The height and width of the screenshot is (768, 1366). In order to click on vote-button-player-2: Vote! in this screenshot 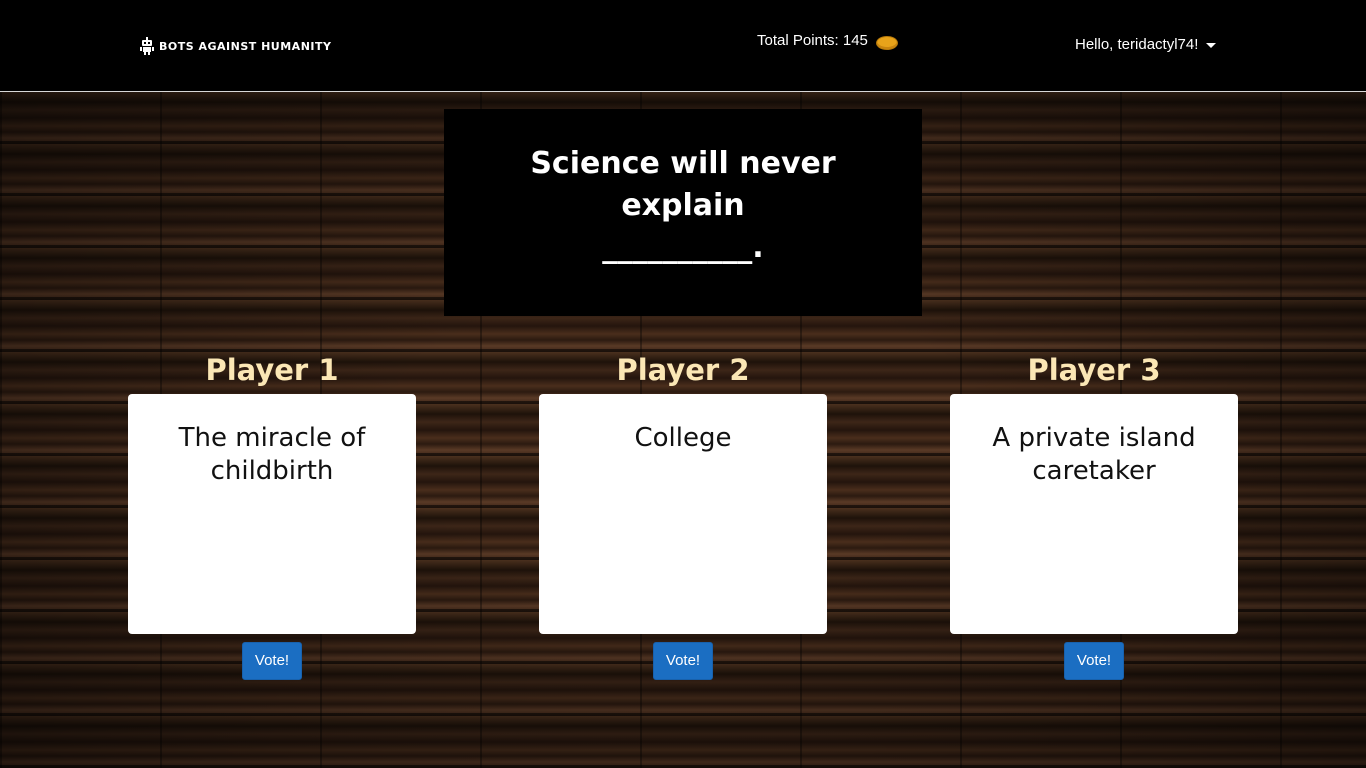, I will do `click(683, 661)`.